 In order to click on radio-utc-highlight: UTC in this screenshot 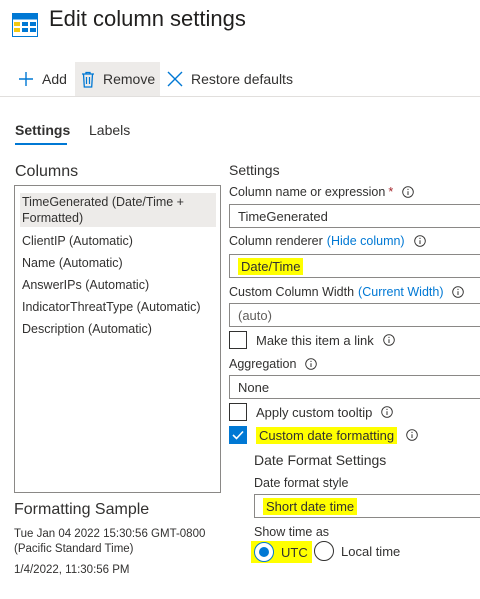, I will do `click(281, 552)`.